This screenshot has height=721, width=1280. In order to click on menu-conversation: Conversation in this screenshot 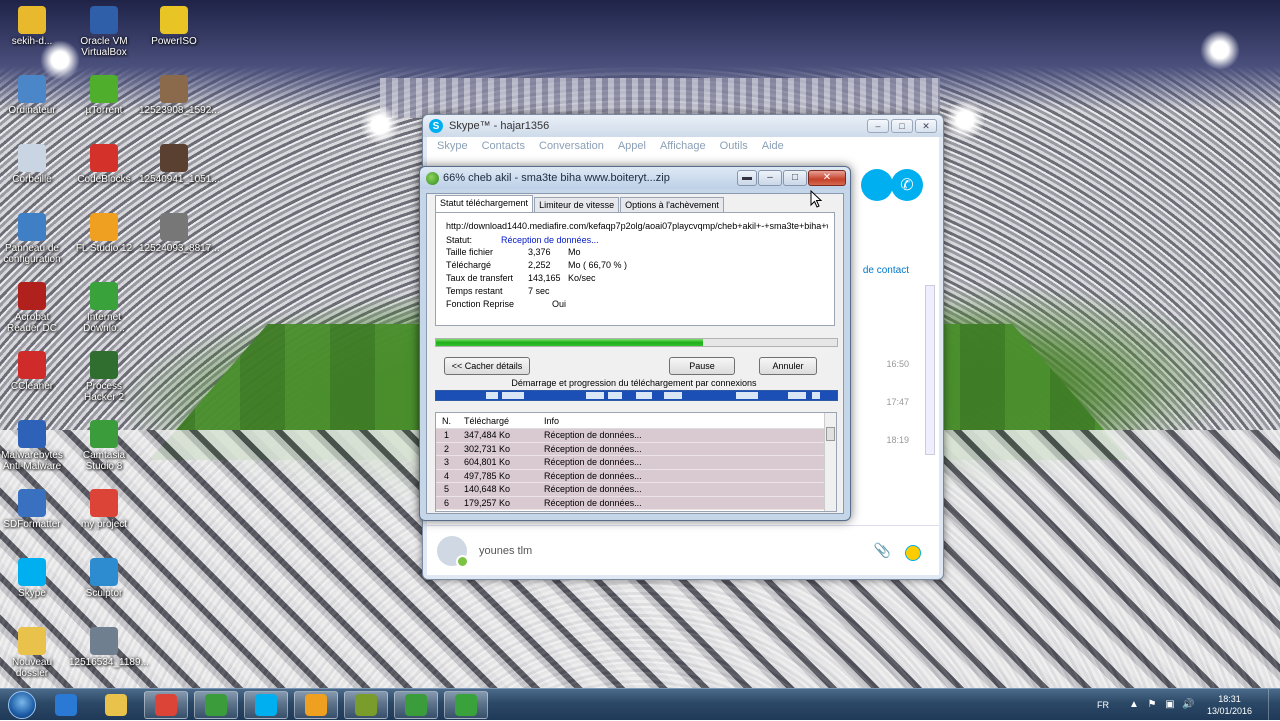, I will do `click(571, 146)`.